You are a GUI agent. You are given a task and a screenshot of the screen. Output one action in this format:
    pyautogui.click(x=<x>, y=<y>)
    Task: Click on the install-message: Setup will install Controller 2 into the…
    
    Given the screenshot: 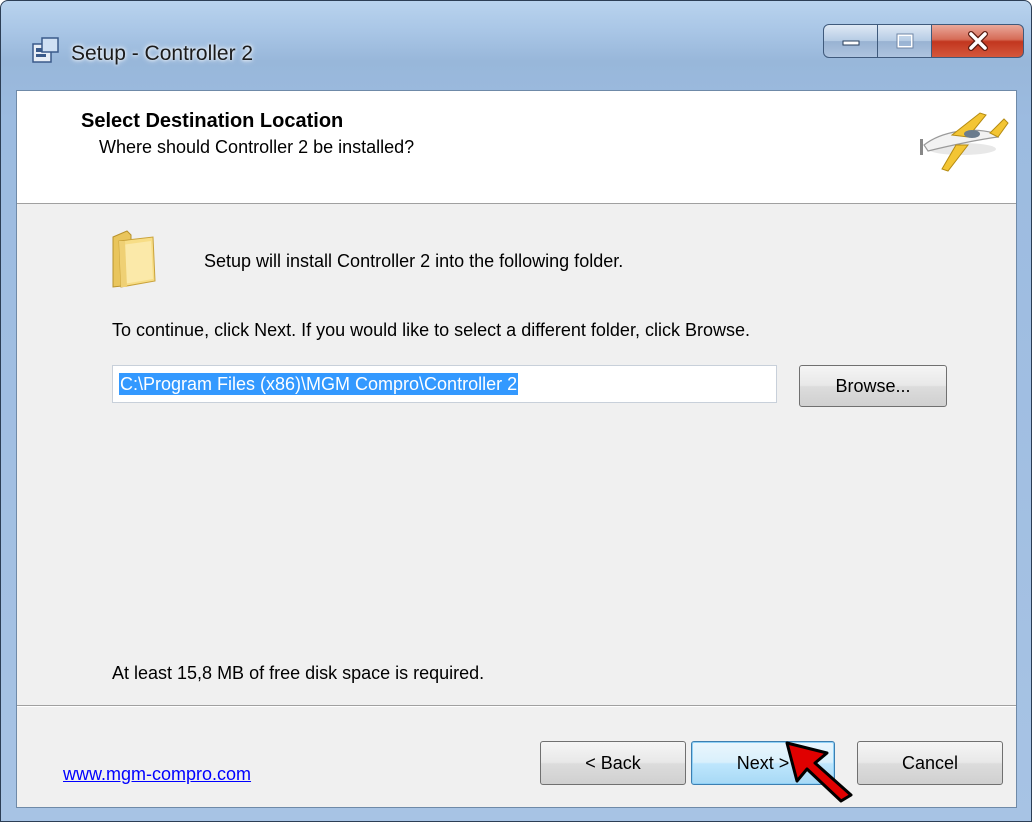 What is the action you would take?
    pyautogui.click(x=414, y=261)
    